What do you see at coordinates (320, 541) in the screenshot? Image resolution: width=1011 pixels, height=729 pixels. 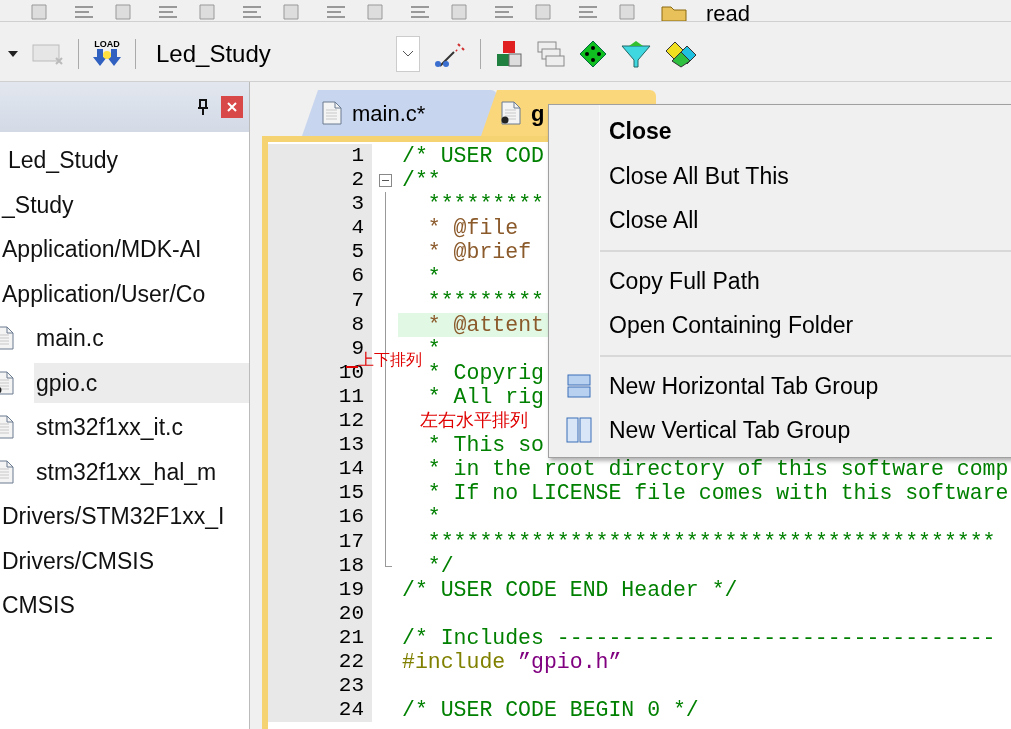 I see `line-number: 17` at bounding box center [320, 541].